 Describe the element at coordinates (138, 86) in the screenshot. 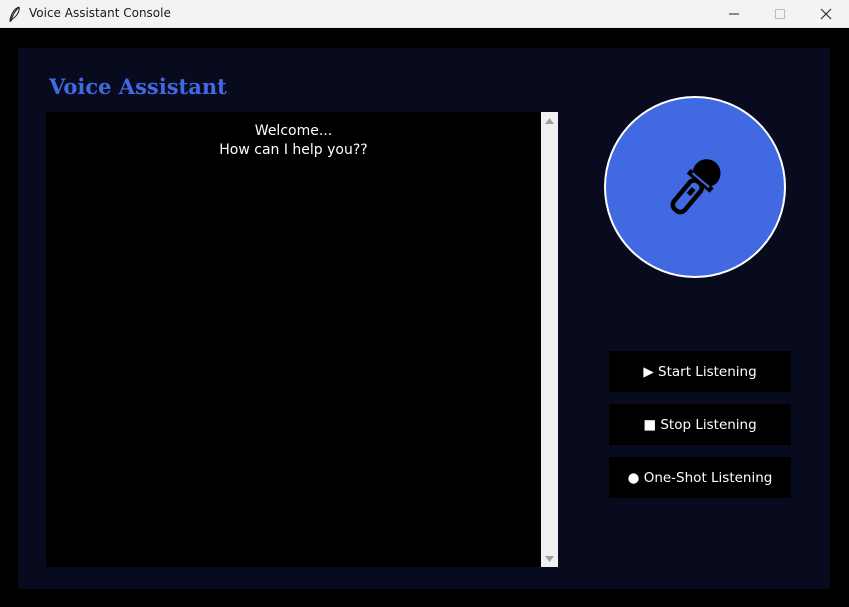

I see `app-heading: Voice Assistant` at that location.